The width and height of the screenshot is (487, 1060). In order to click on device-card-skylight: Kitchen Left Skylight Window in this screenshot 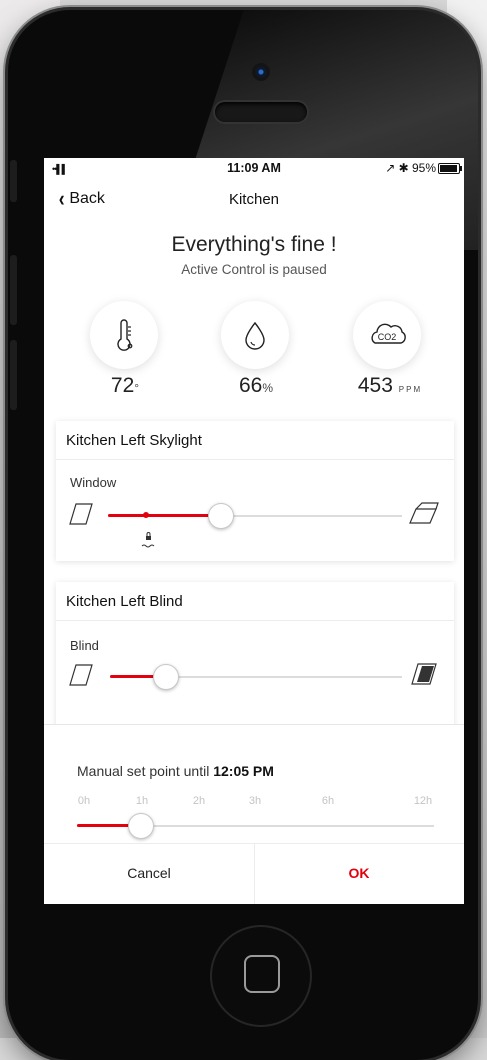, I will do `click(255, 491)`.